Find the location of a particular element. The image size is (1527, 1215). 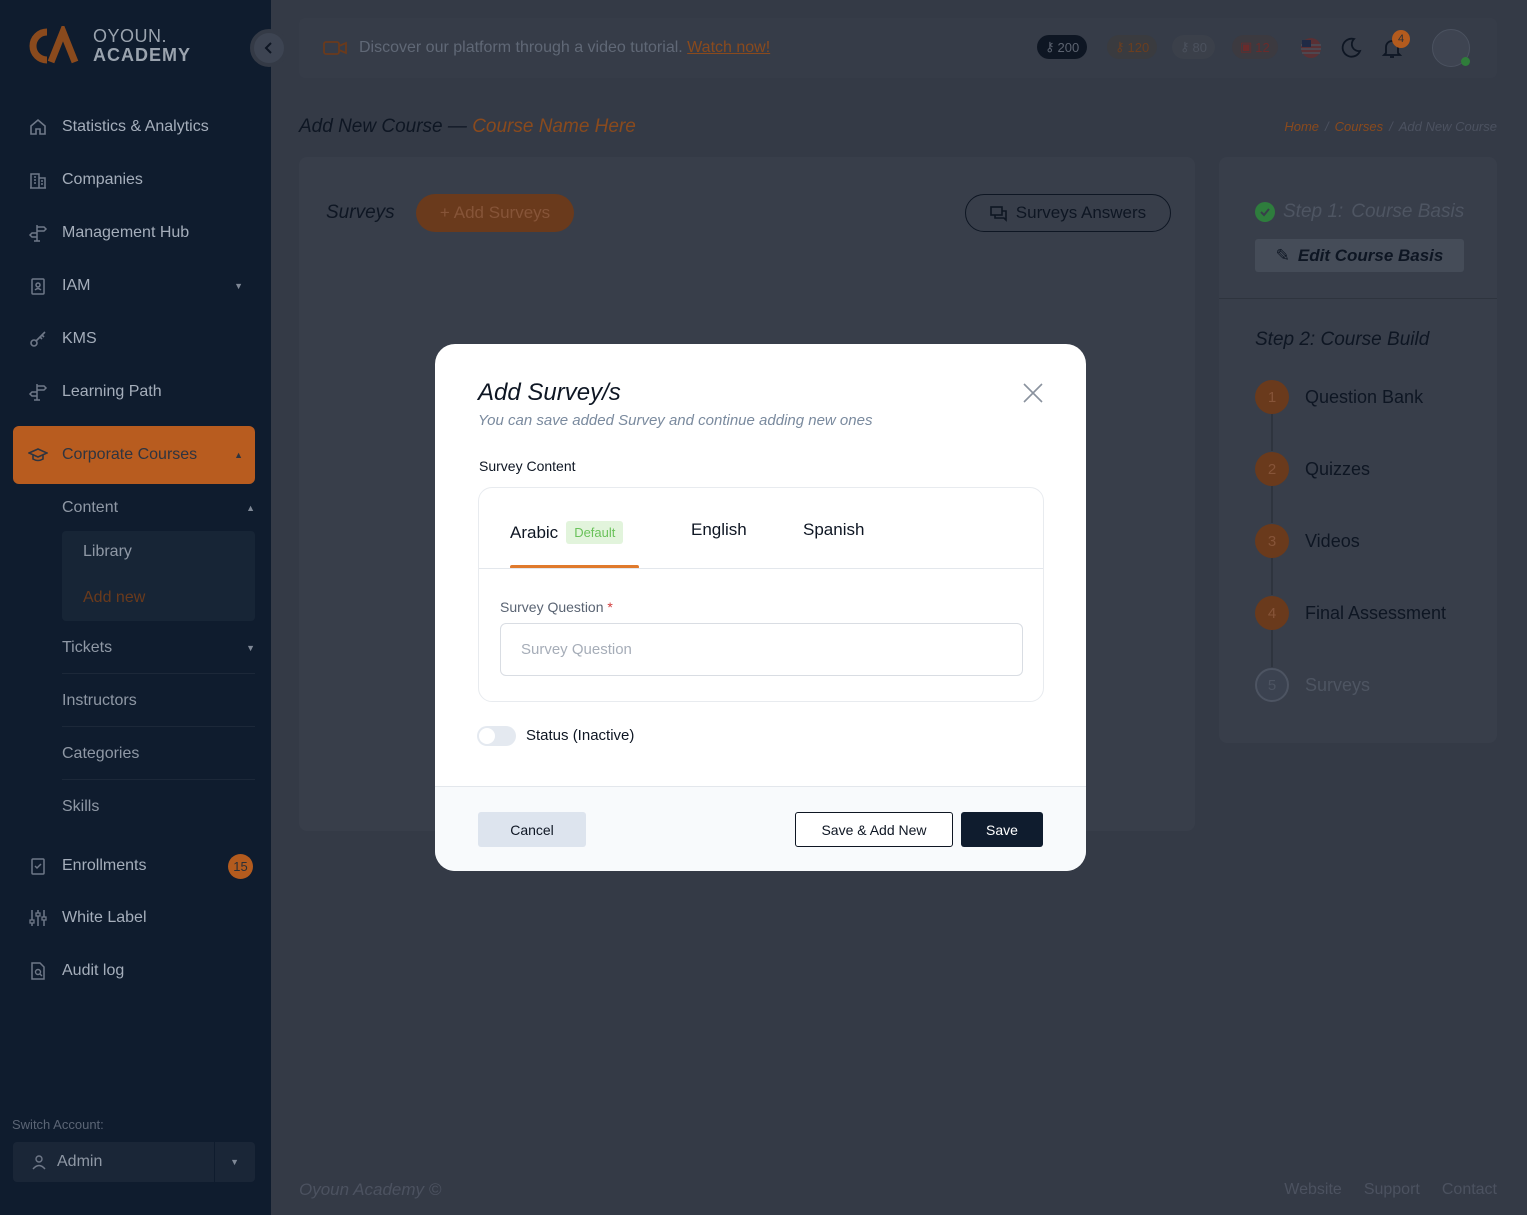

sidebar-item-enrollments: Enrollments 15 is located at coordinates (134, 866).